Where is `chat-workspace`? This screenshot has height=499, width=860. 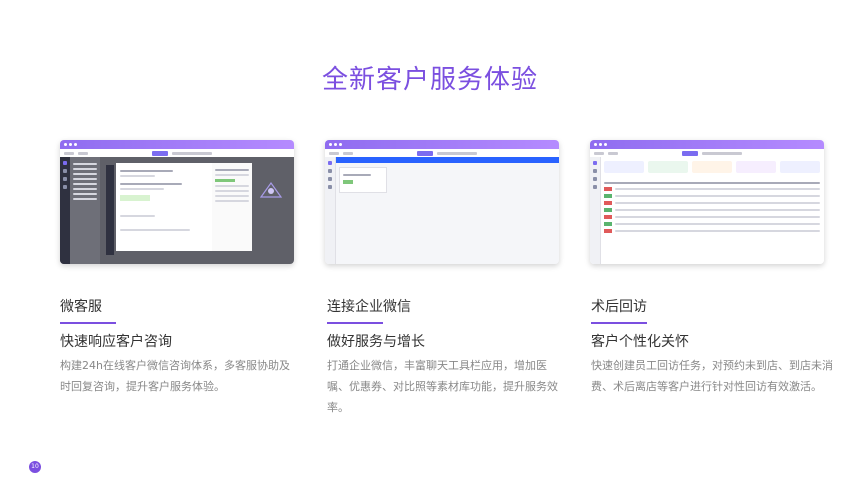 chat-workspace is located at coordinates (177, 210).